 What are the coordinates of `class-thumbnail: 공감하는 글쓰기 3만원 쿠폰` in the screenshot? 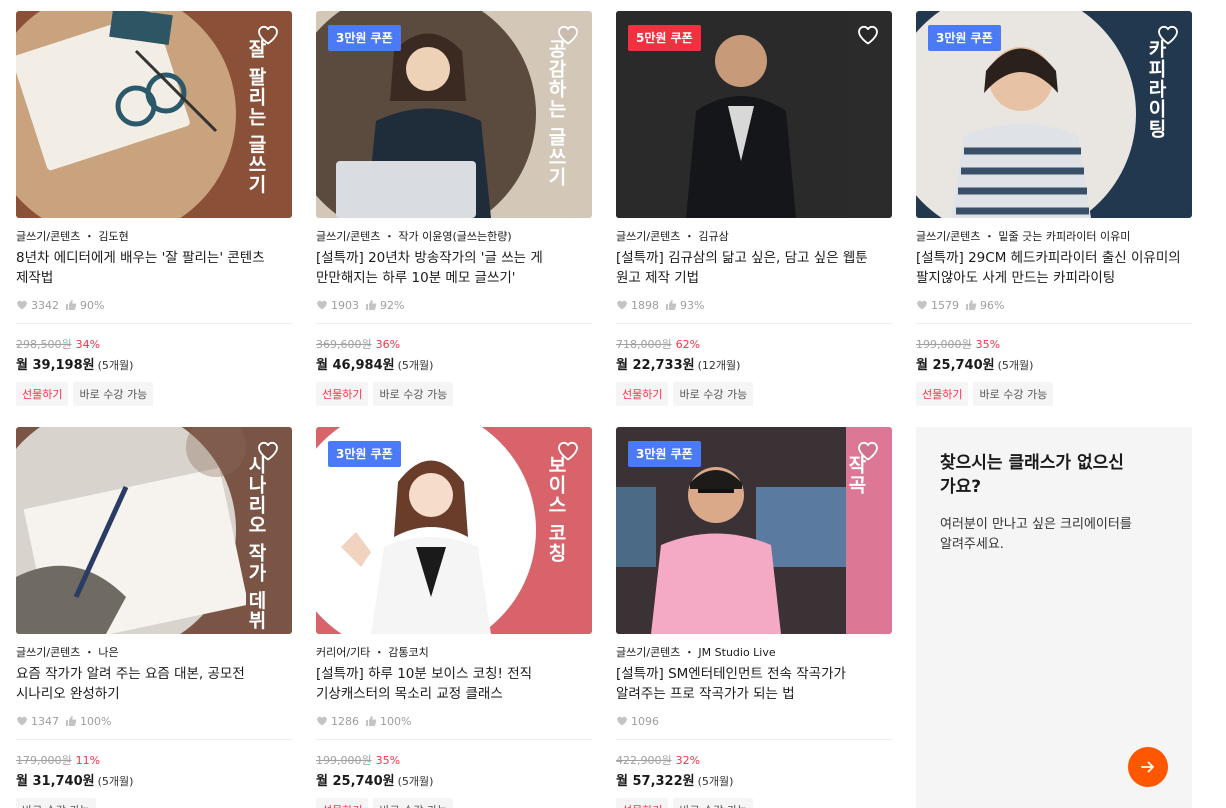 It's located at (454, 114).